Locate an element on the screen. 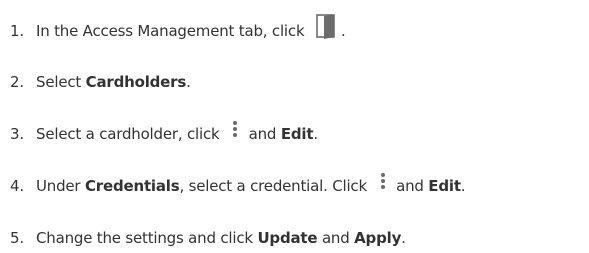 This screenshot has width=589, height=253. step-emphasis: Cardholders is located at coordinates (136, 82).